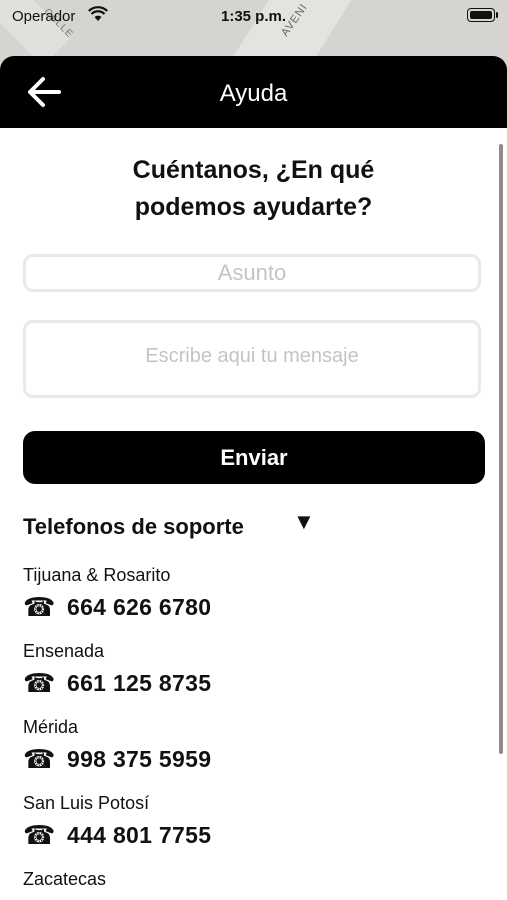 This screenshot has height=900, width=507. What do you see at coordinates (243, 759) in the screenshot?
I see `phone-link: ☎ 998 375 5959` at bounding box center [243, 759].